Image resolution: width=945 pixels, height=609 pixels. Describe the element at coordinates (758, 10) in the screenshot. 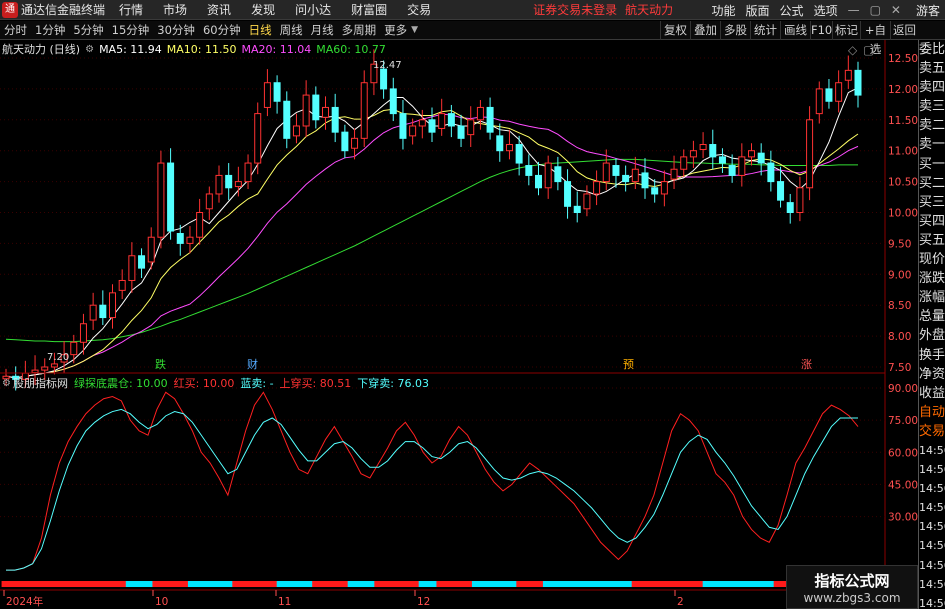

I see `menu-layout: 版面` at that location.